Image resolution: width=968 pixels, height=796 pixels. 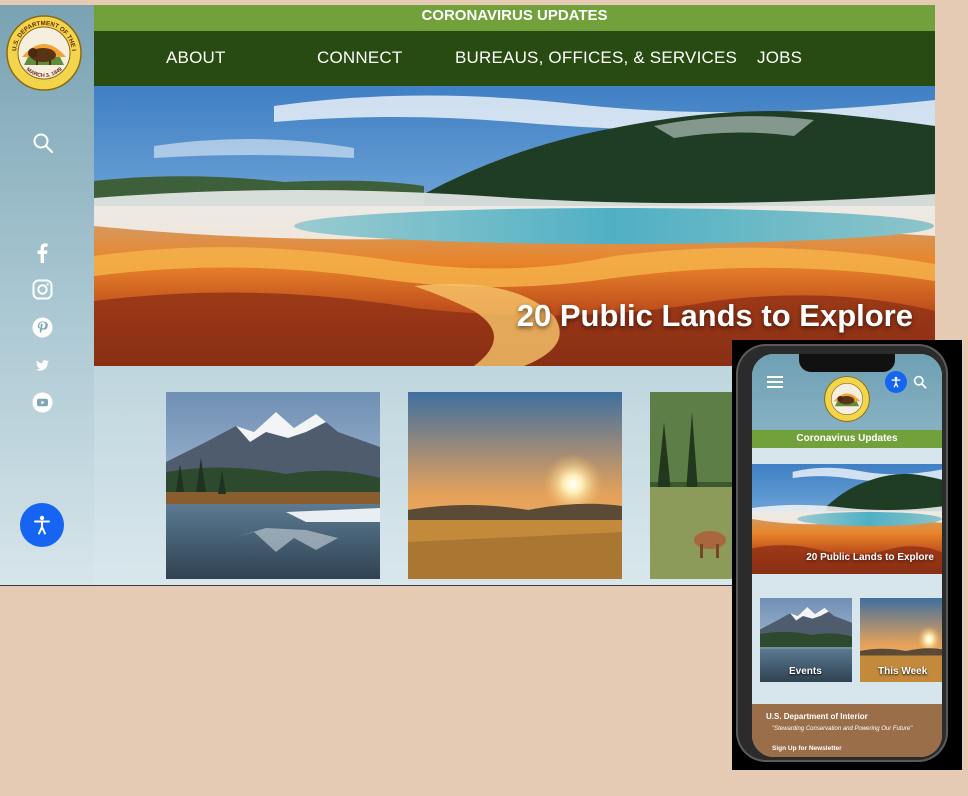 What do you see at coordinates (807, 748) in the screenshot?
I see `newsletter-signup-link: Sign Up for Newsletter` at bounding box center [807, 748].